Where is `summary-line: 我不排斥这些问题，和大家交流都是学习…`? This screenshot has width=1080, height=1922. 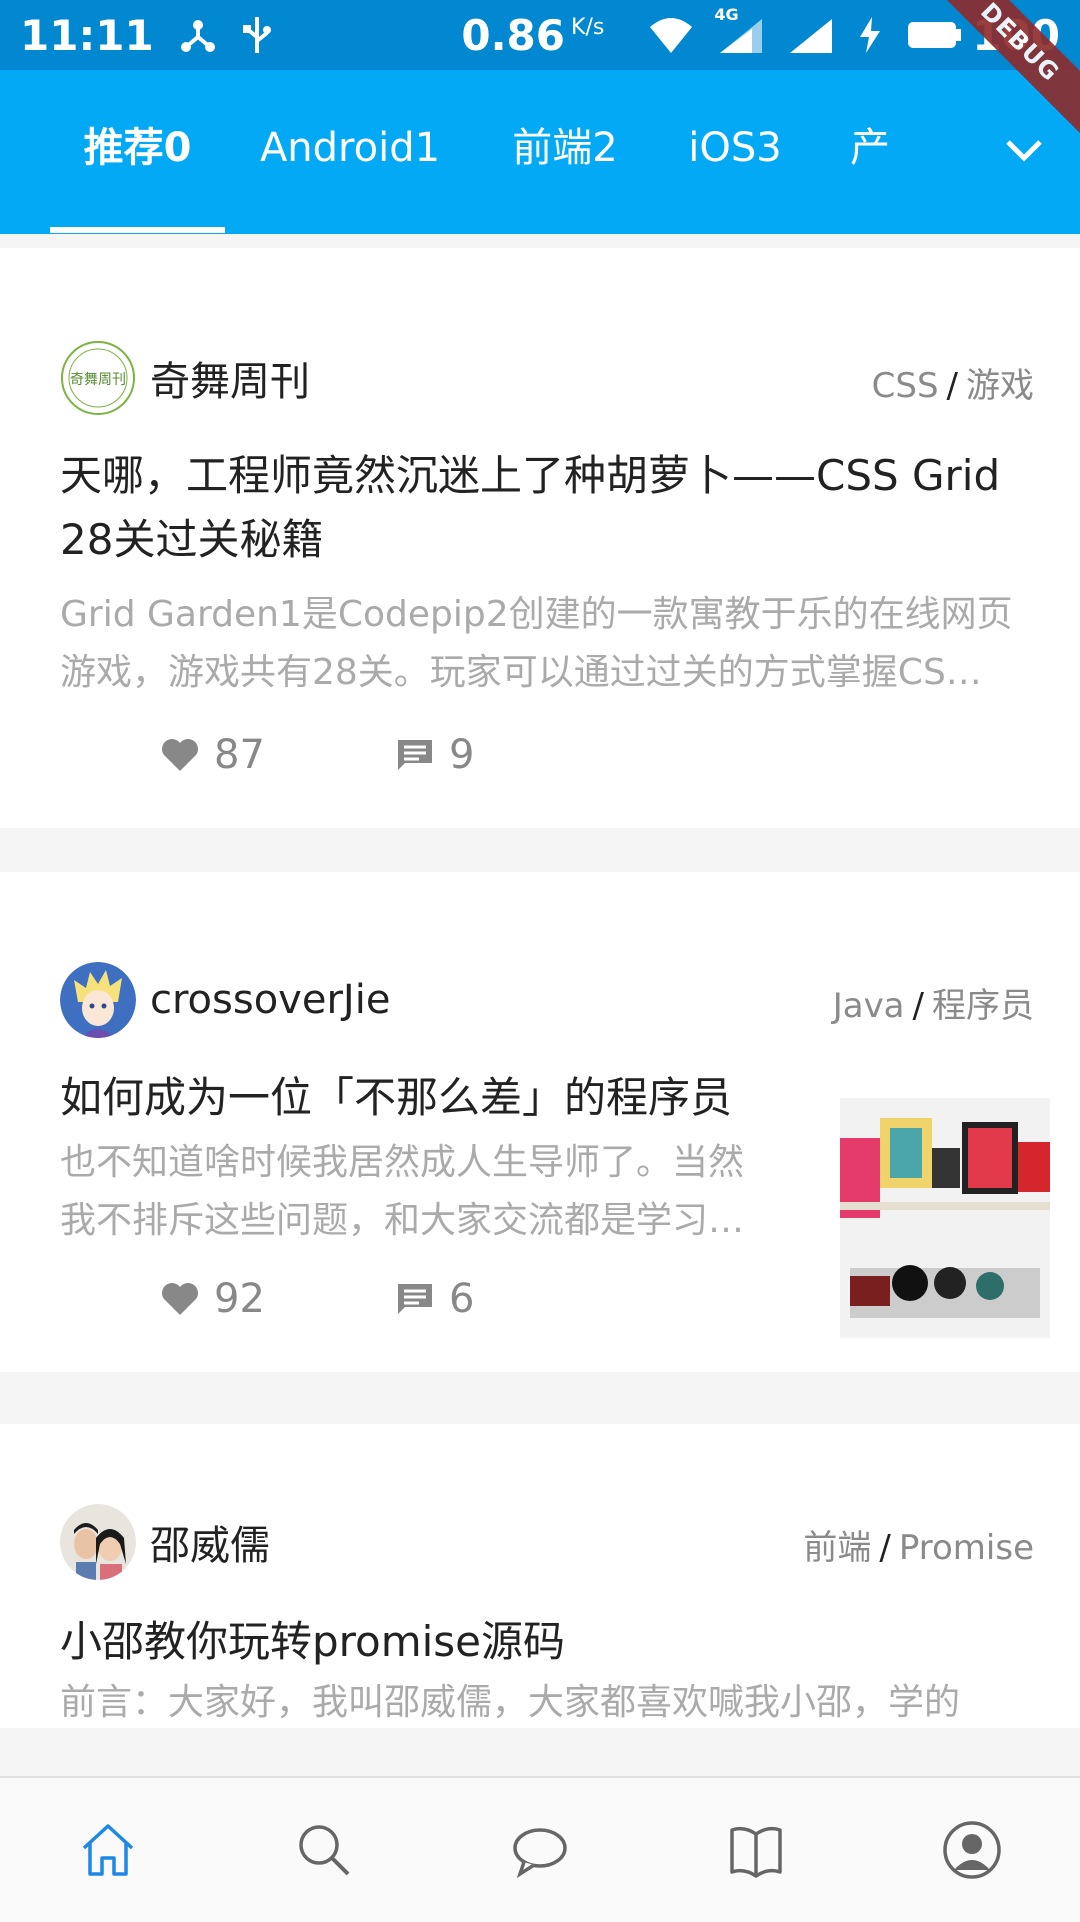
summary-line: 我不排斥这些问题，和大家交流都是学习… is located at coordinates (402, 1220).